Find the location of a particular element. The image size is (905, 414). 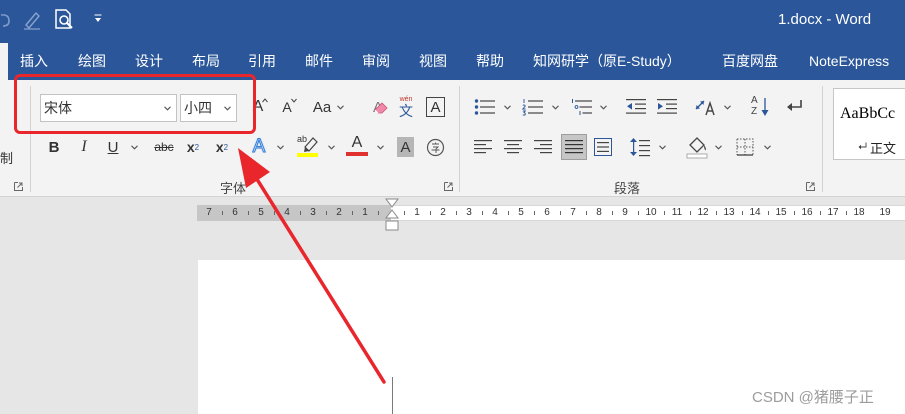

italic-button: I is located at coordinates (84, 147).